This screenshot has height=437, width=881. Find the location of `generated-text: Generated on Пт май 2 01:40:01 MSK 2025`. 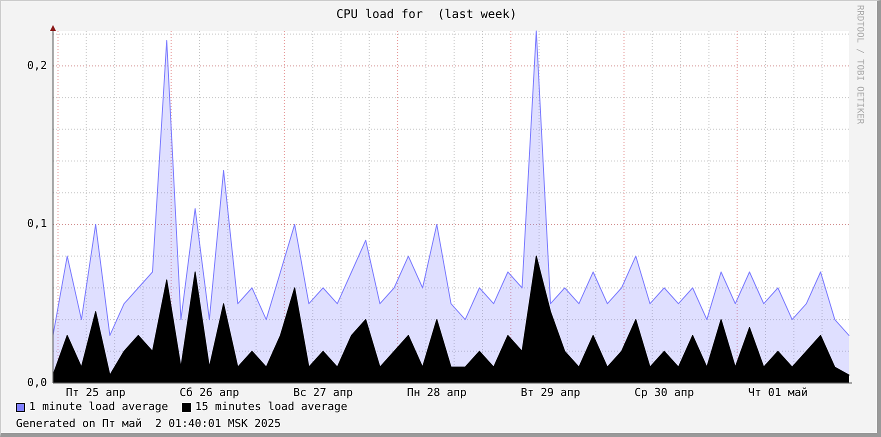

generated-text: Generated on Пт май 2 01:40:01 MSK 2025 is located at coordinates (148, 424).